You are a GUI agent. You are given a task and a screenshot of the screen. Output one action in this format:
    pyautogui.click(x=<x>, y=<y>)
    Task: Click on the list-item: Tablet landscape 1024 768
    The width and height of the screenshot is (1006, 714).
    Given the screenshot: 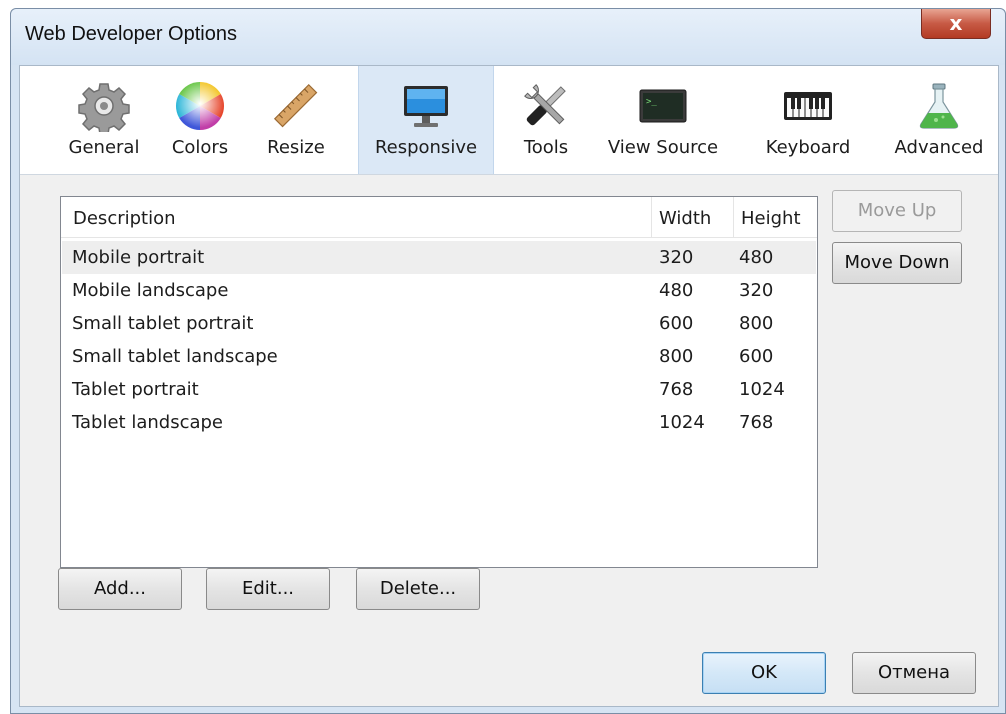 What is the action you would take?
    pyautogui.click(x=439, y=422)
    